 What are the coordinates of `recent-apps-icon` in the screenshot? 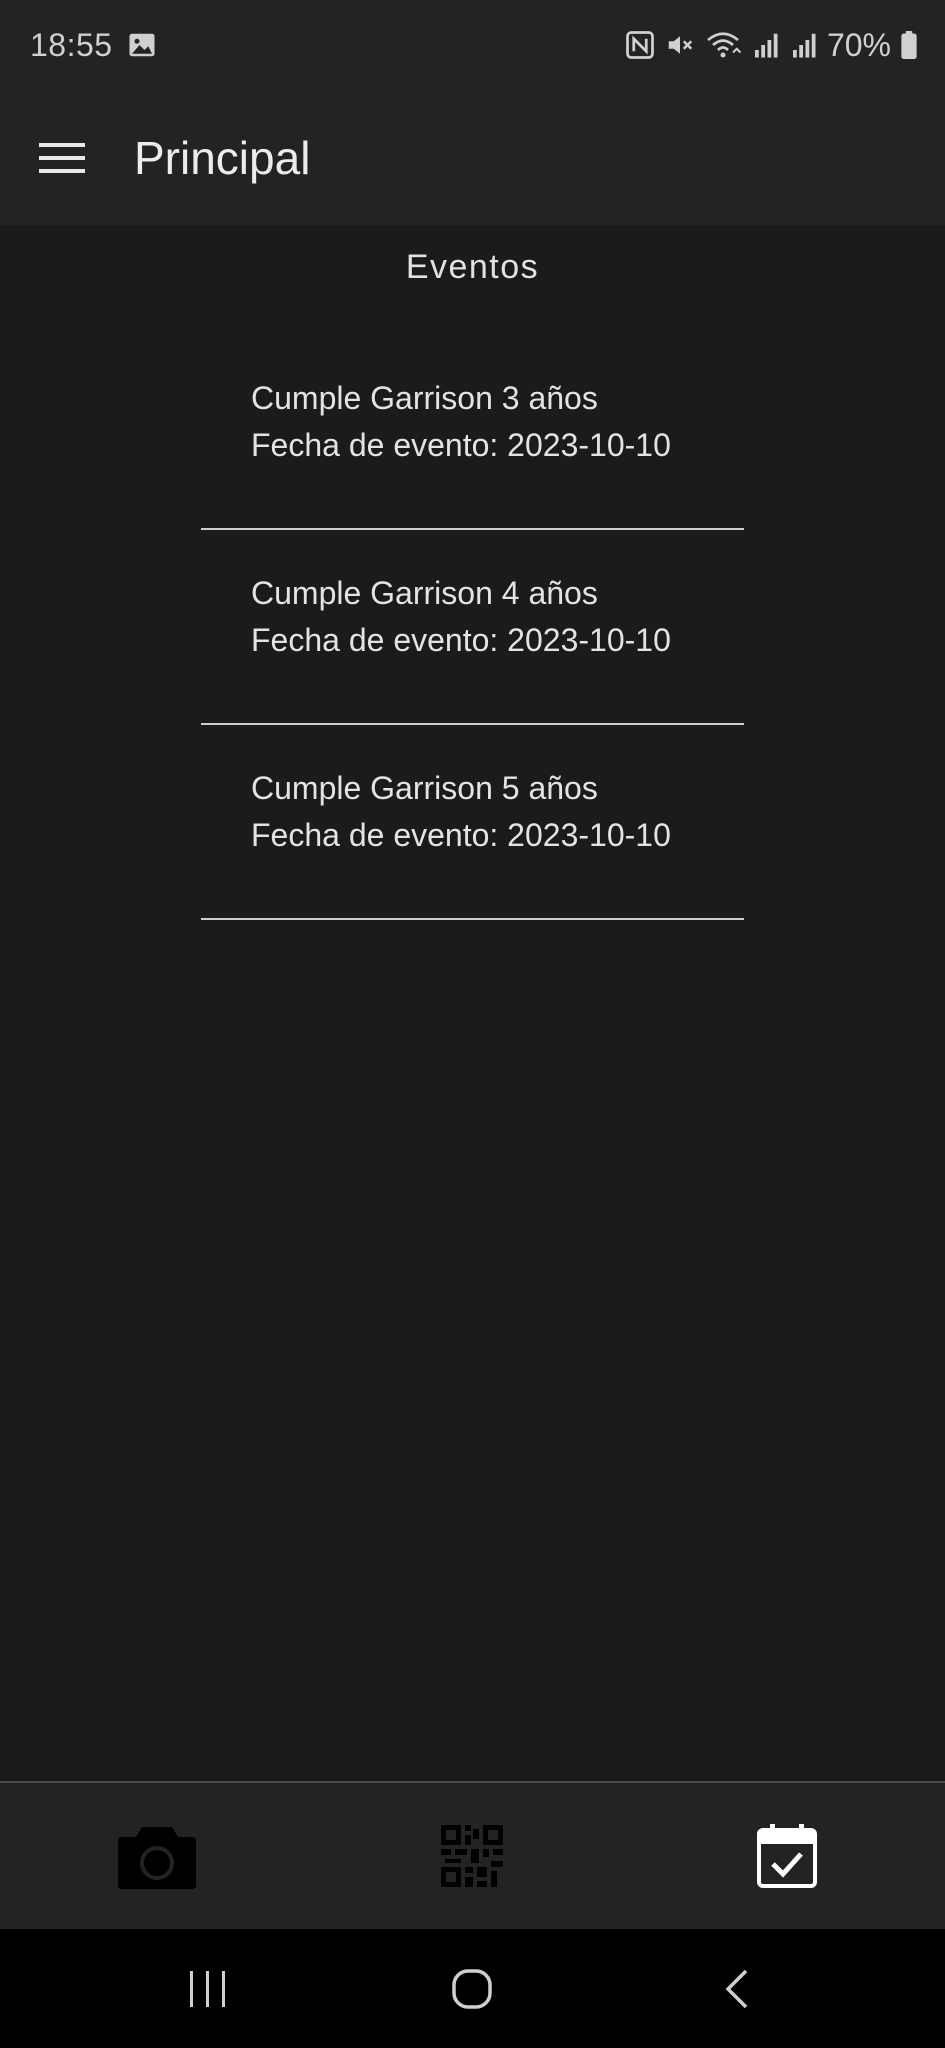 It's located at (207, 1988).